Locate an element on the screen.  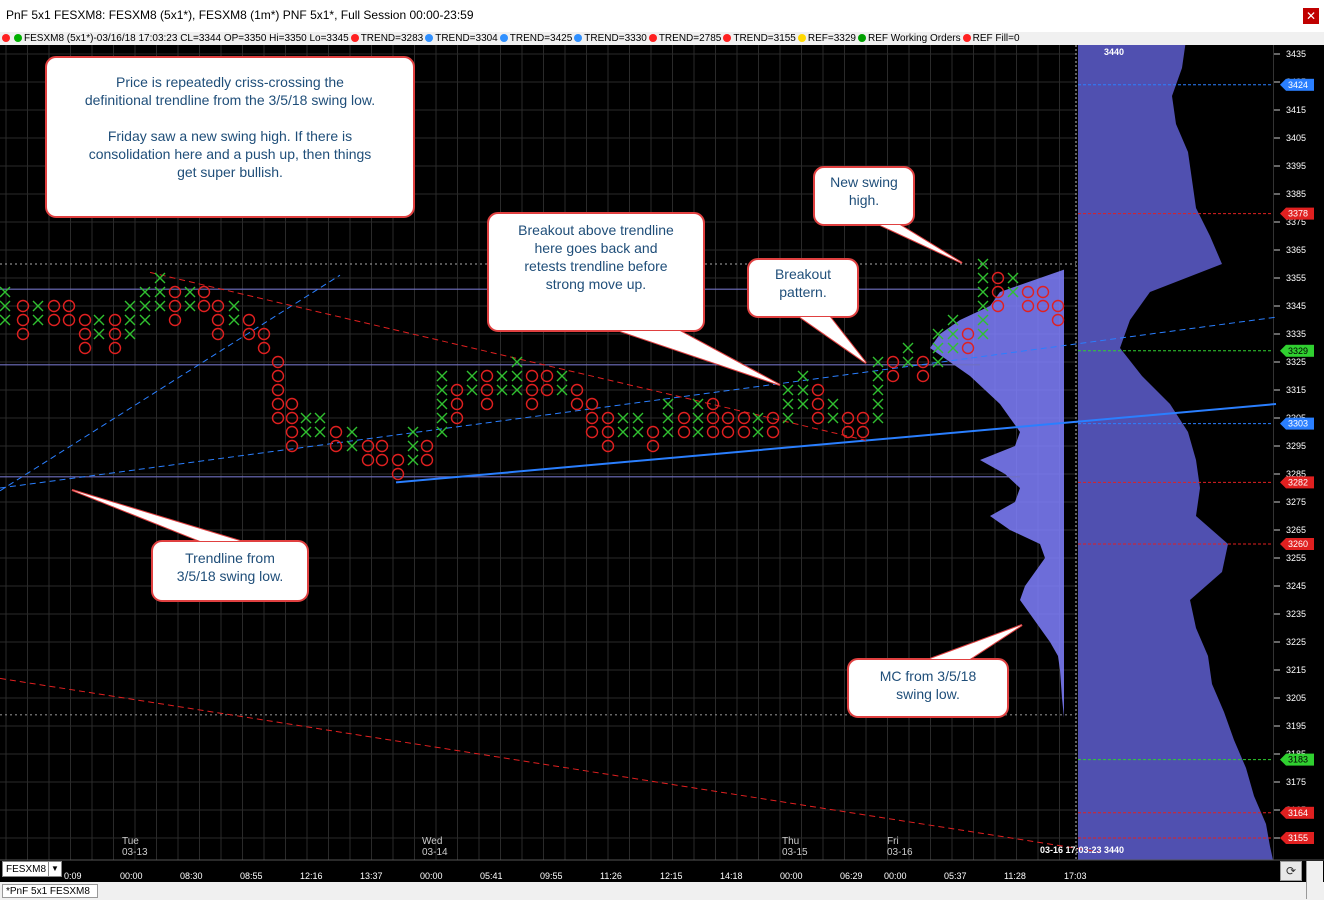
price-tag-label: 3183 is located at coordinates (1298, 760).